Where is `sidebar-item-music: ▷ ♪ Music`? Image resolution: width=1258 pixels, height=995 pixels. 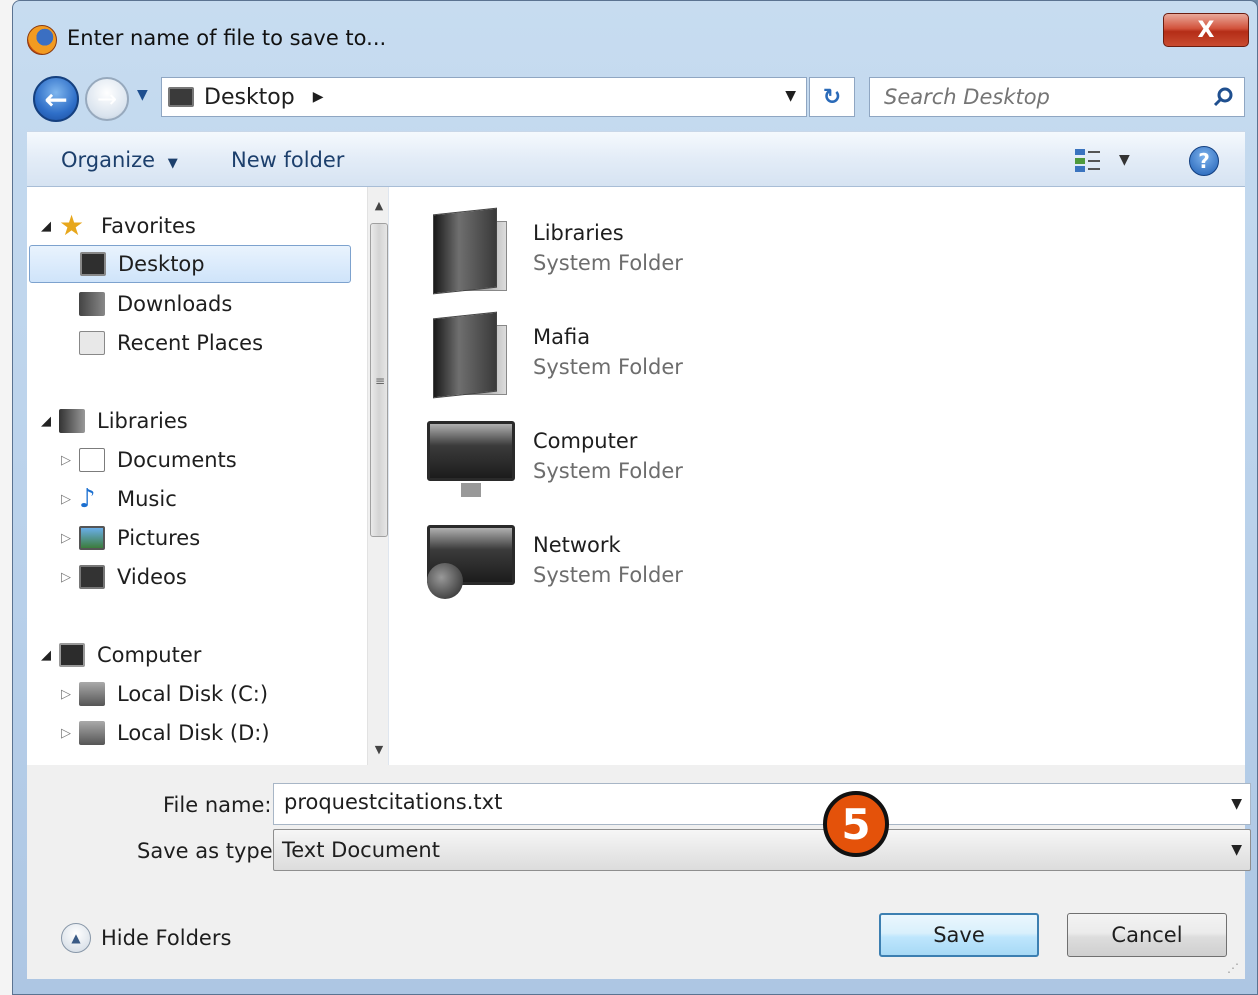 sidebar-item-music: ▷ ♪ Music is located at coordinates (119, 499).